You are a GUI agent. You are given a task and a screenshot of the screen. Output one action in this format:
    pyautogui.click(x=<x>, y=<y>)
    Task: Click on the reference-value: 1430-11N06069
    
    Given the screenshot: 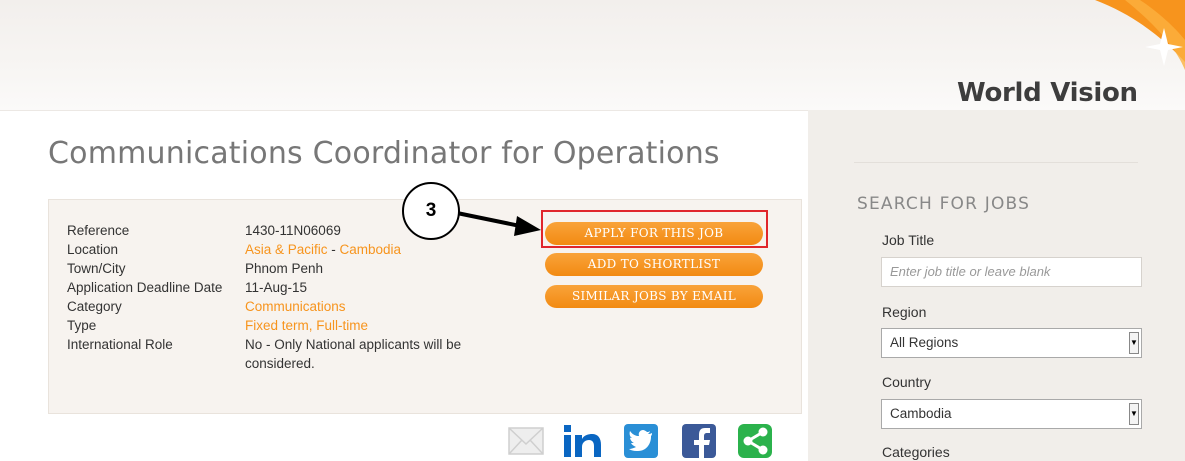 What is the action you would take?
    pyautogui.click(x=293, y=230)
    